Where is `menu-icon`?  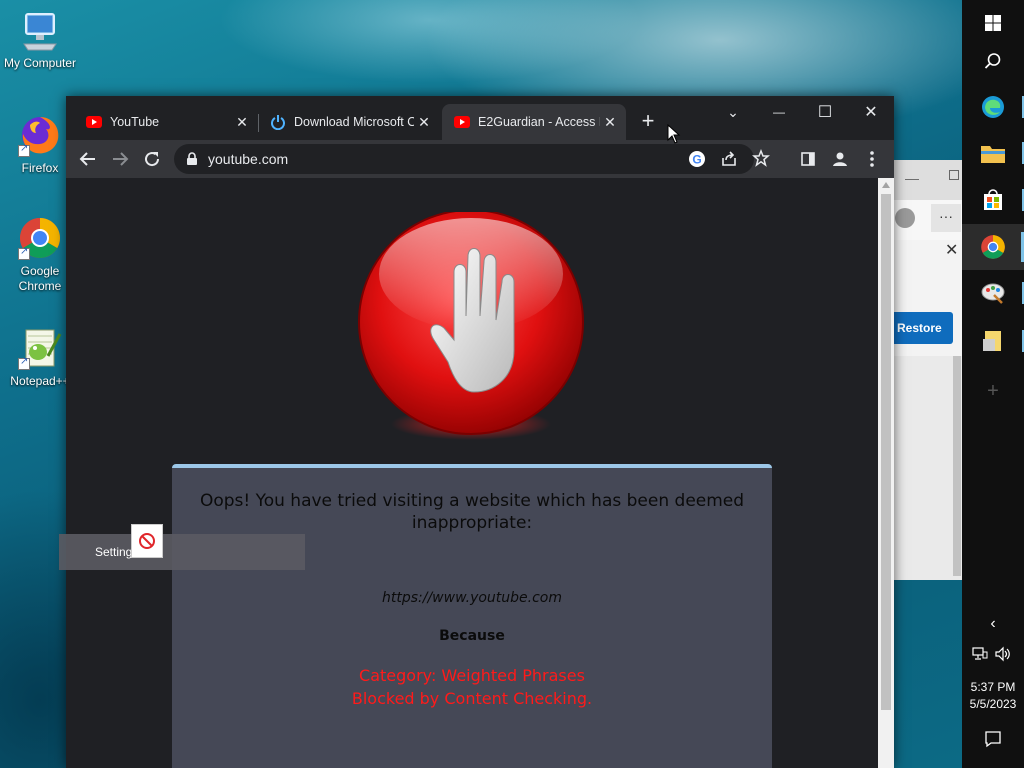
menu-icon is located at coordinates (872, 159).